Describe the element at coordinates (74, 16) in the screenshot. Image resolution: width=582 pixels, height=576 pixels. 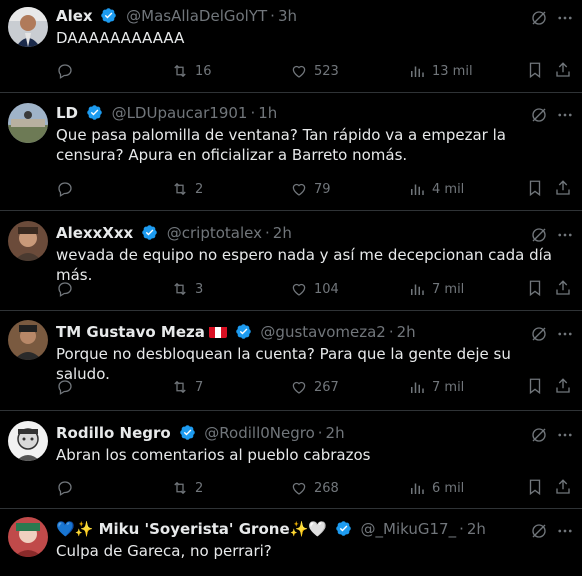
I see `author-name: Alex` at that location.